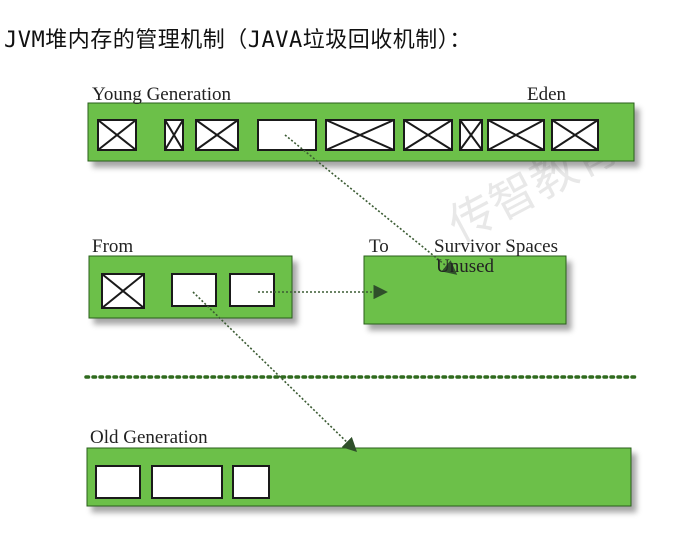 The height and width of the screenshot is (537, 683). I want to click on eden-label: Eden, so click(547, 94).